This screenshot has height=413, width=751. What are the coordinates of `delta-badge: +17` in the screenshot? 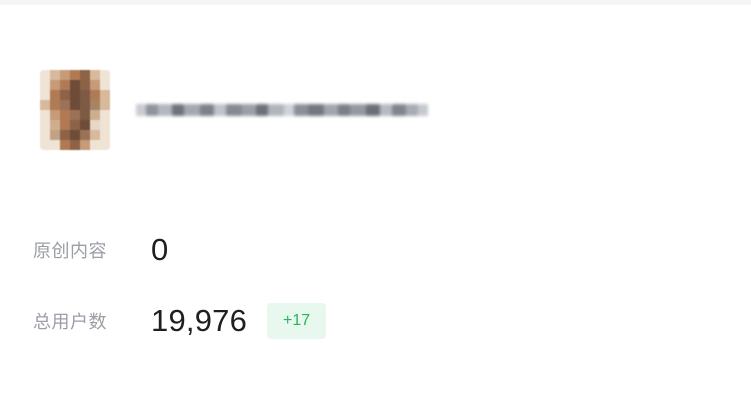 It's located at (297, 321).